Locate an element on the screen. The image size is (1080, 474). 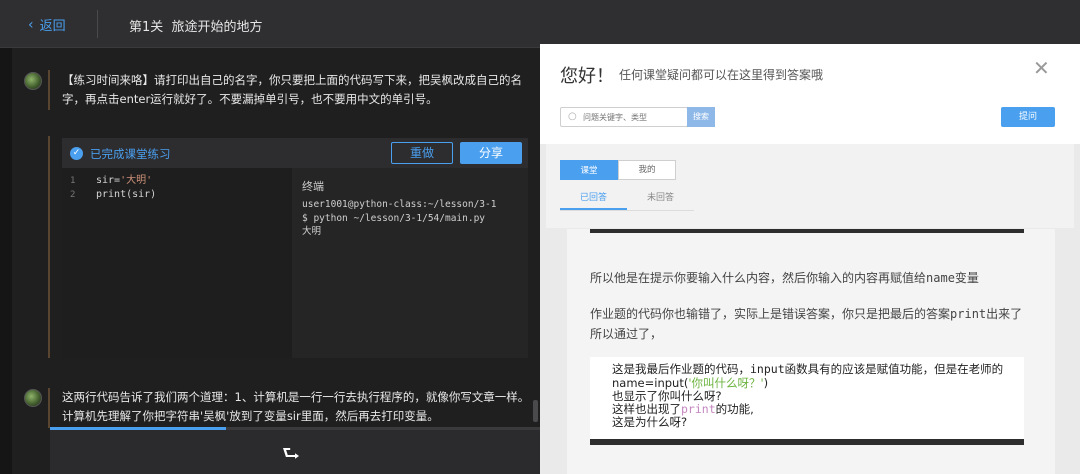
snippet-line: 这是我最后作业题的代码，input函数具有的应该是赋值功能，但是在老师的 is located at coordinates (808, 369).